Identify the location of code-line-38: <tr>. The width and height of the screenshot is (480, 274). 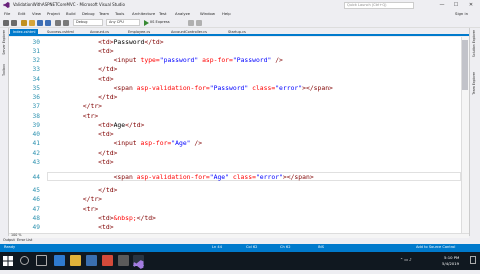
(75, 116).